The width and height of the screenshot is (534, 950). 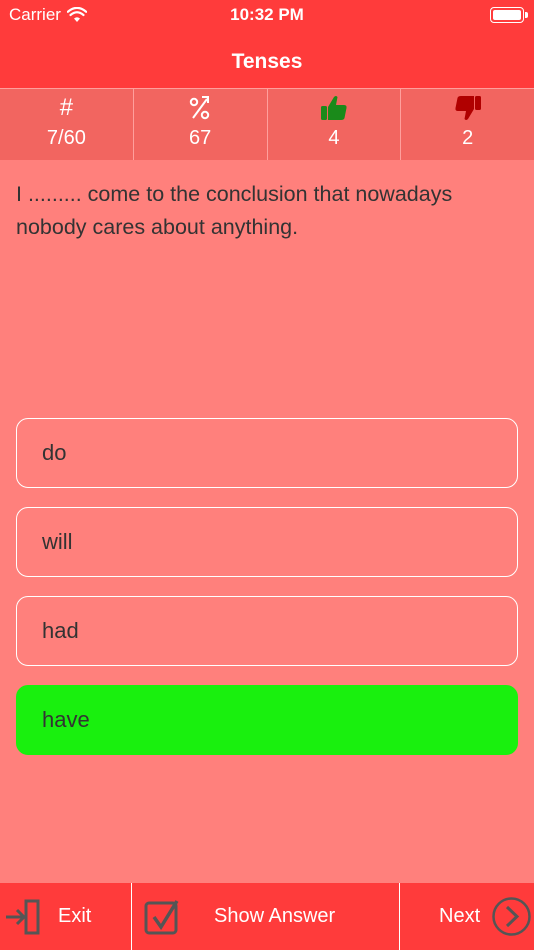 What do you see at coordinates (267, 631) in the screenshot?
I see `answer-option-had: had` at bounding box center [267, 631].